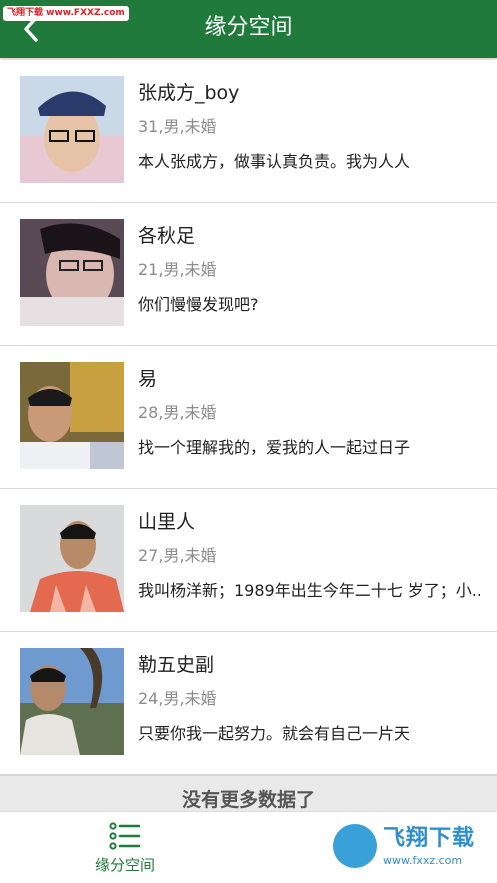 This screenshot has height=883, width=497. I want to click on profile-bio: 我叫杨洋新；1989年出生今年二十七 岁了；小.., so click(309, 590).